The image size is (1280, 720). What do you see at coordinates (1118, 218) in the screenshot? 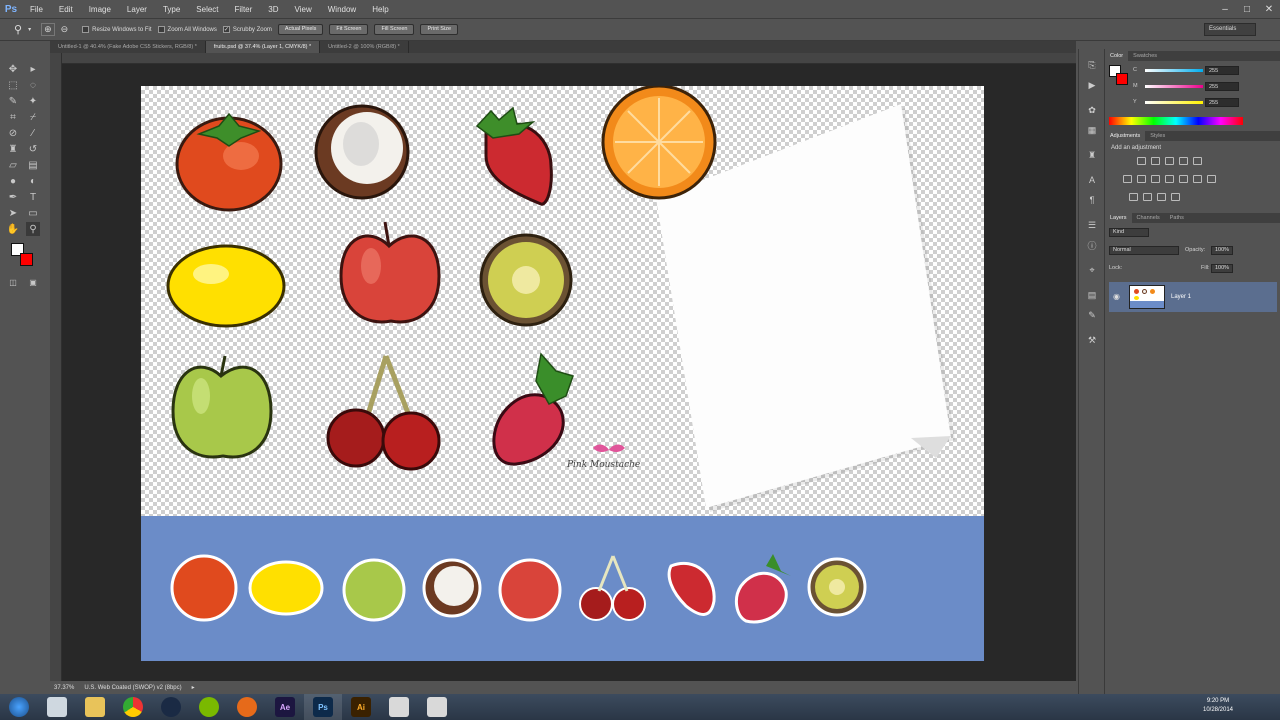
I see `tab-layers: Layers` at bounding box center [1118, 218].